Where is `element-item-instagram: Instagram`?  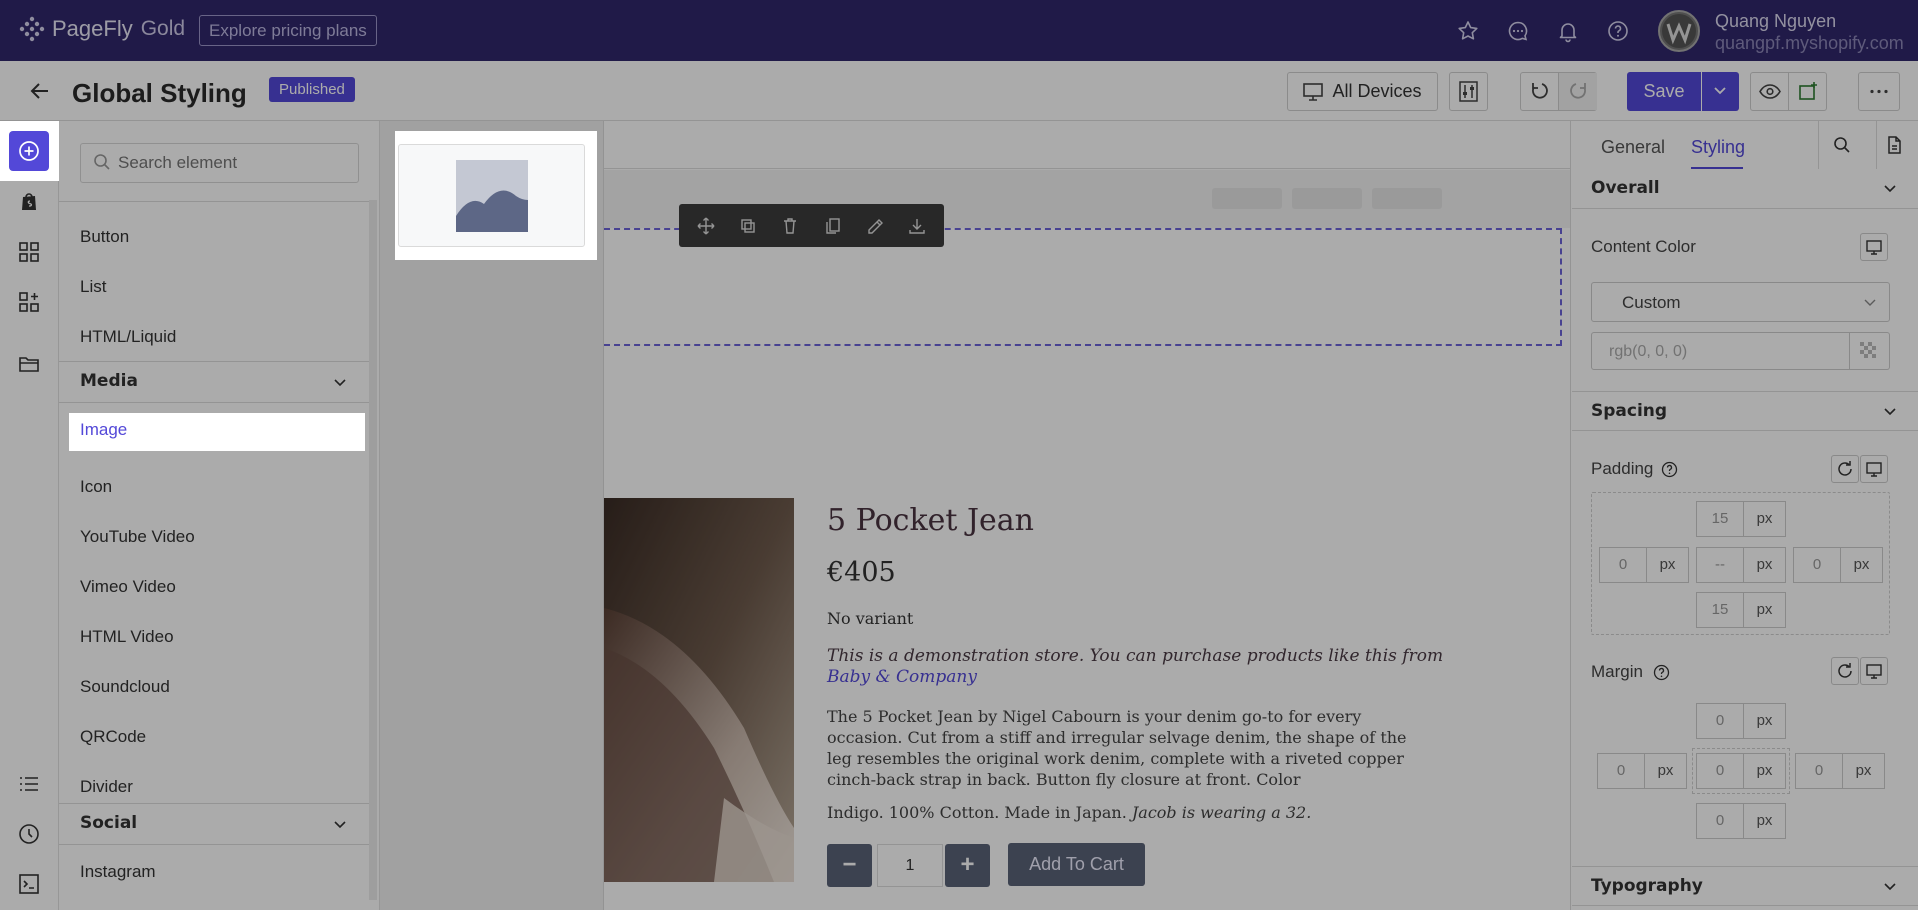
element-item-instagram: Instagram is located at coordinates (118, 872).